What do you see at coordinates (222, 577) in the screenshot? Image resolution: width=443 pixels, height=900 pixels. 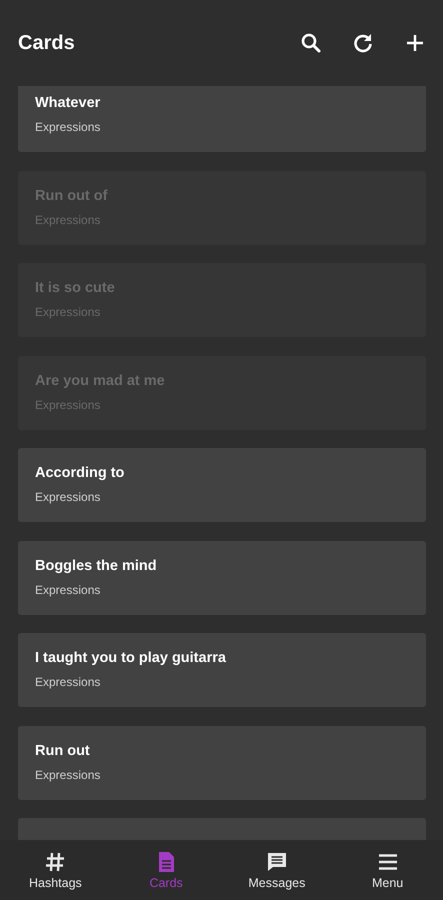 I see `card: Boggles the mind Expressions` at bounding box center [222, 577].